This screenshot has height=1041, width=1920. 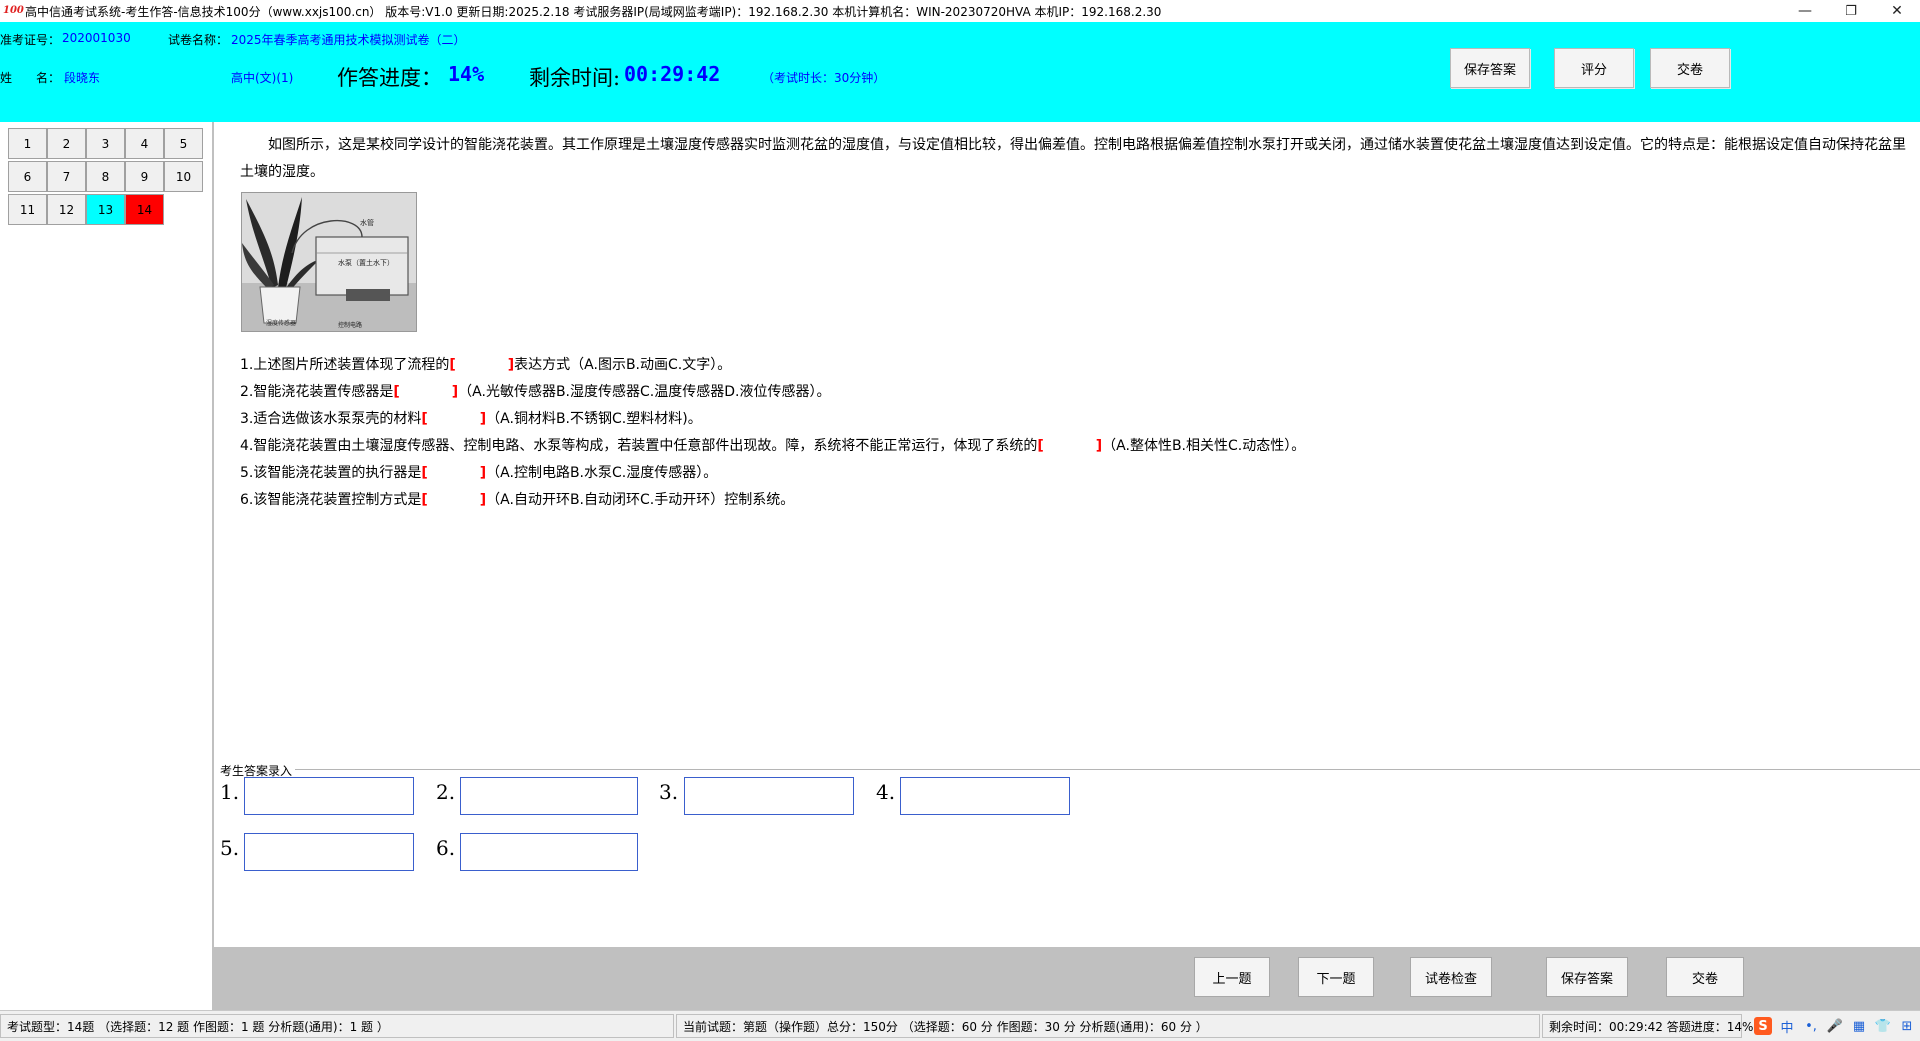 I want to click on sub-question-options: （A.自动开环B.自动闭环C.手动开环）控制系统。, so click(x=640, y=500).